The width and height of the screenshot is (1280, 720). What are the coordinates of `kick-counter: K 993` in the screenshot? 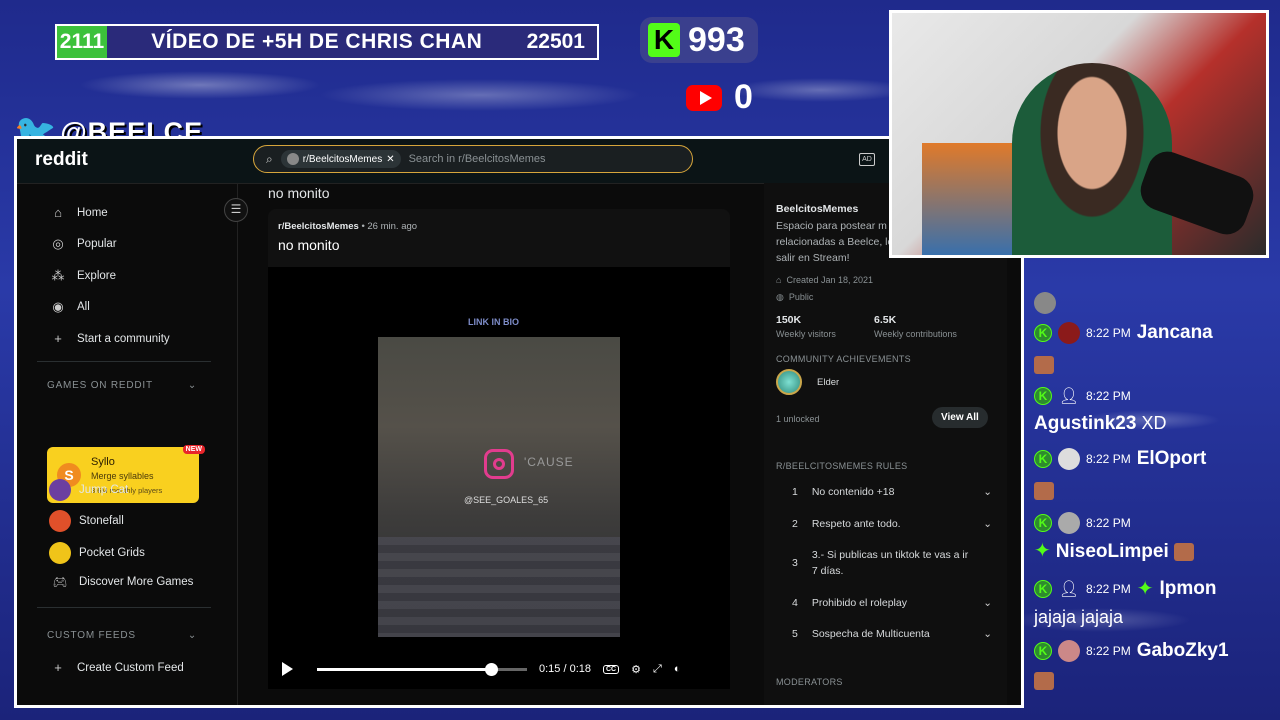 It's located at (699, 40).